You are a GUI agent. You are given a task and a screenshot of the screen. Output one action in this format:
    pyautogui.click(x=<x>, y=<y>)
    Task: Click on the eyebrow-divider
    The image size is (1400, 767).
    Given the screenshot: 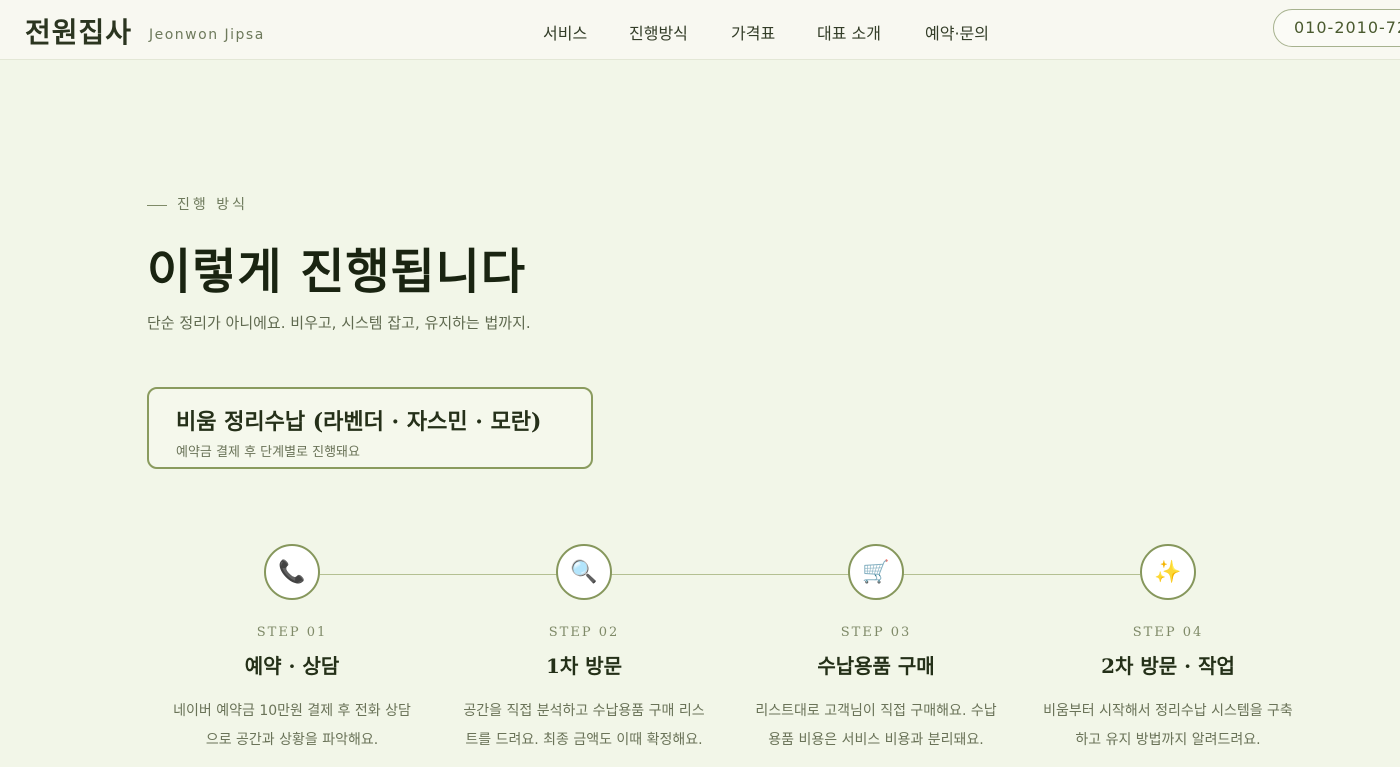 What is the action you would take?
    pyautogui.click(x=157, y=205)
    